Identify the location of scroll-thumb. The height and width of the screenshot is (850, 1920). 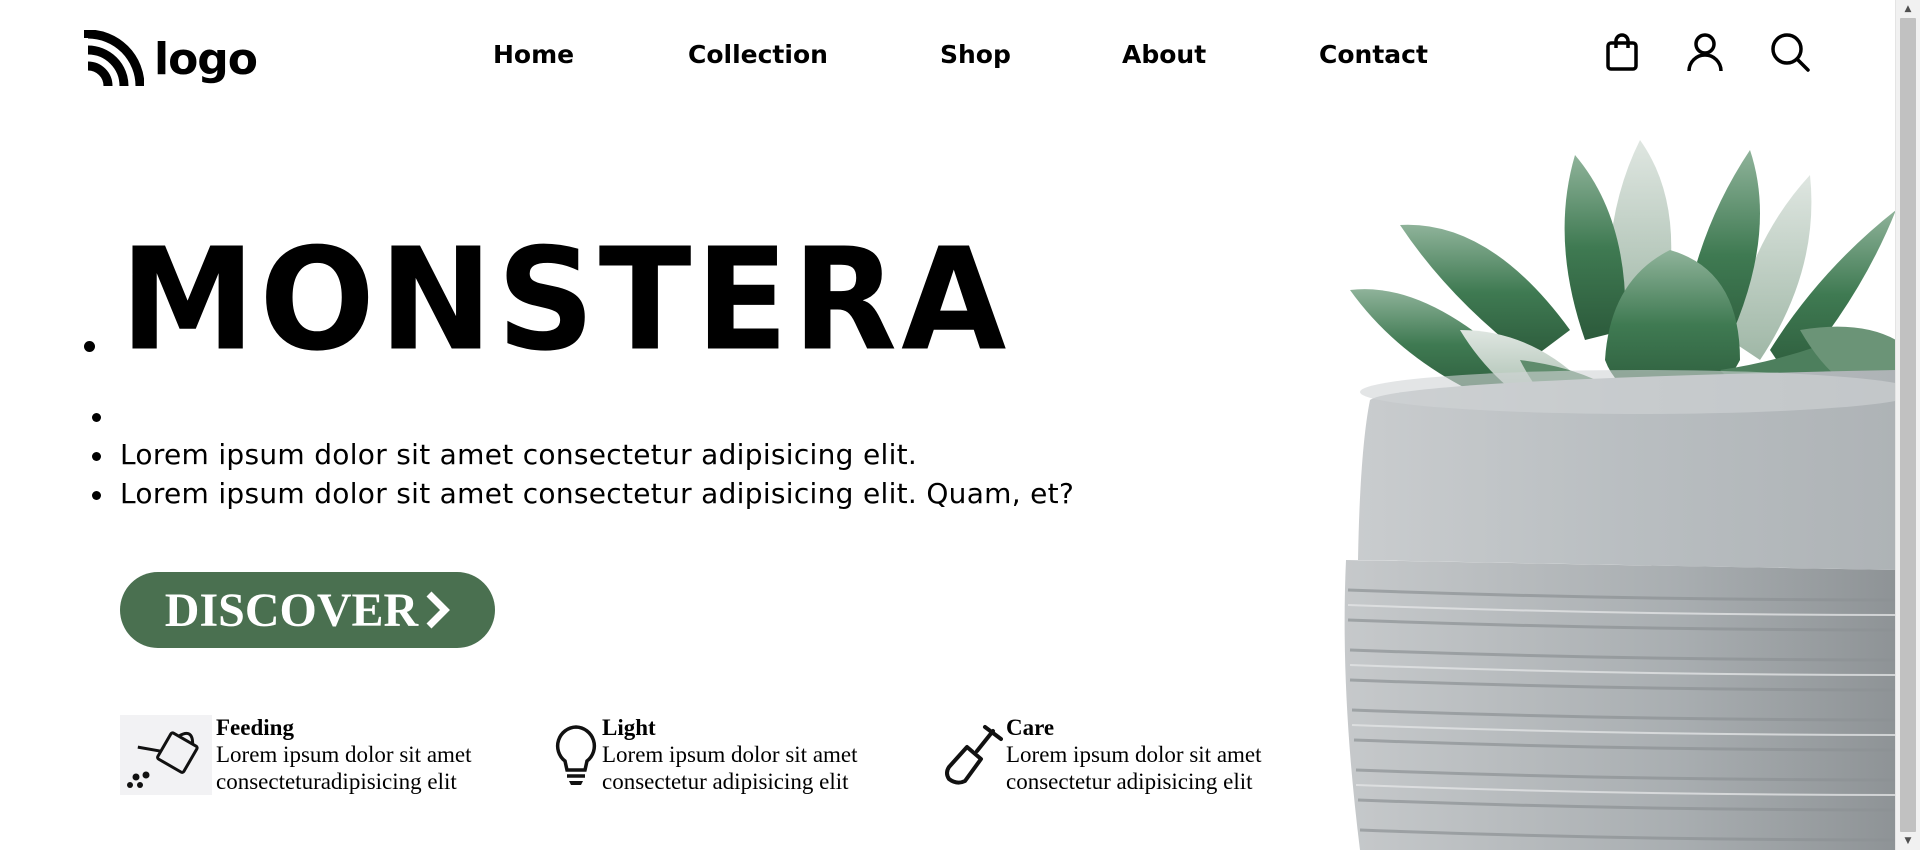
(1908, 425).